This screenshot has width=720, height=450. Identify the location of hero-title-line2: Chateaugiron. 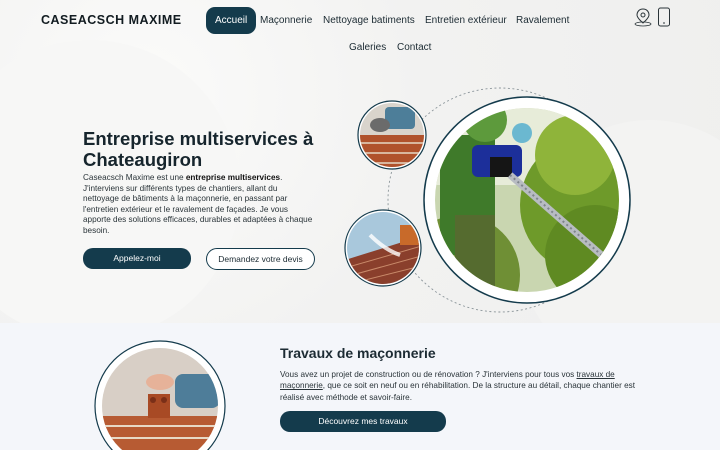
(143, 159).